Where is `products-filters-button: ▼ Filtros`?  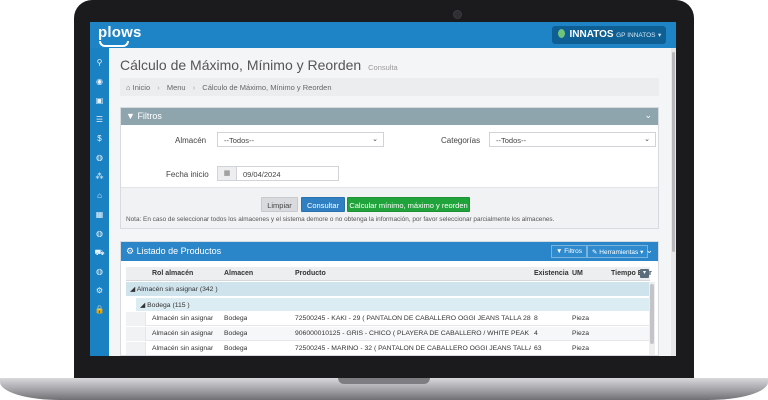 products-filters-button: ▼ Filtros is located at coordinates (569, 251).